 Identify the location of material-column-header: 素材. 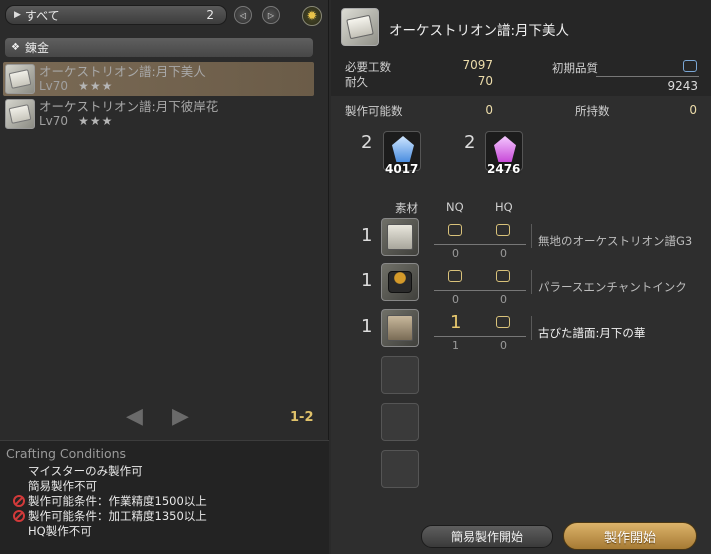
(406, 208).